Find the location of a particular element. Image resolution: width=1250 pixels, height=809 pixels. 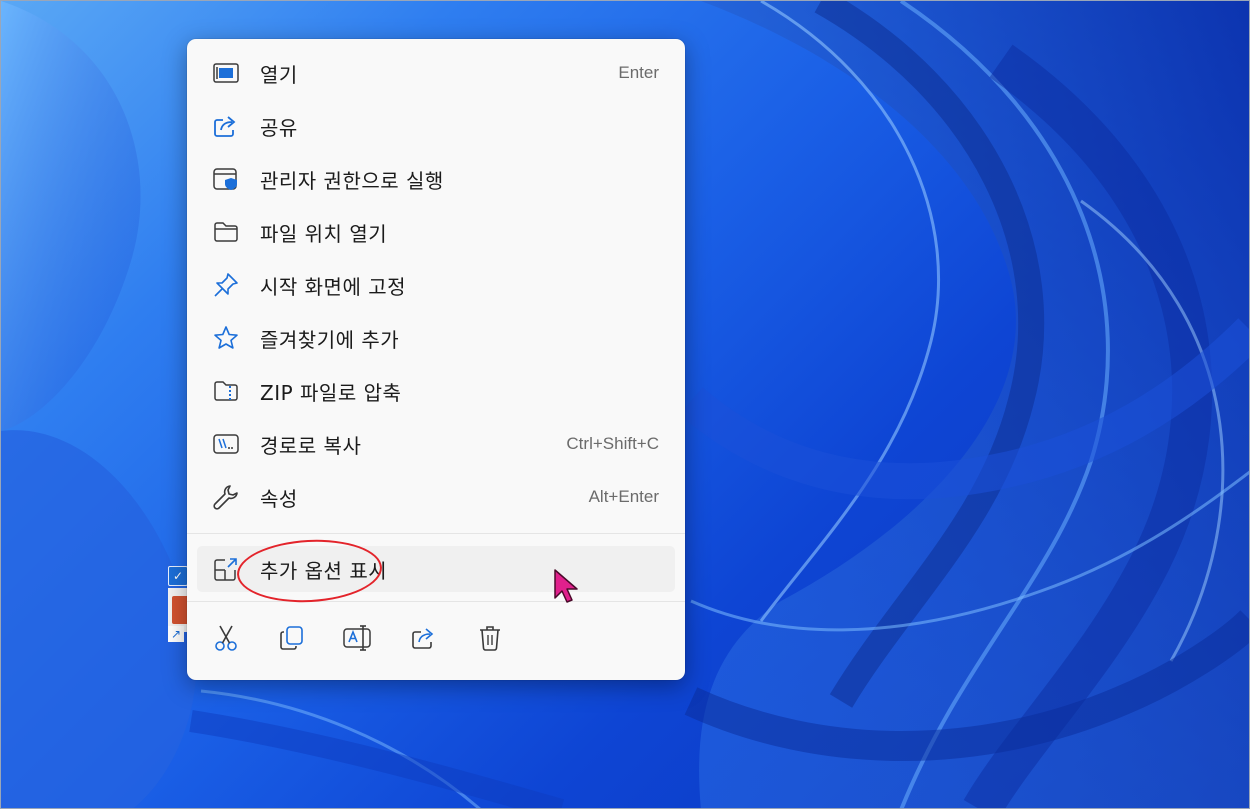

menu-item-label: 경로로 복사 is located at coordinates (311, 445).